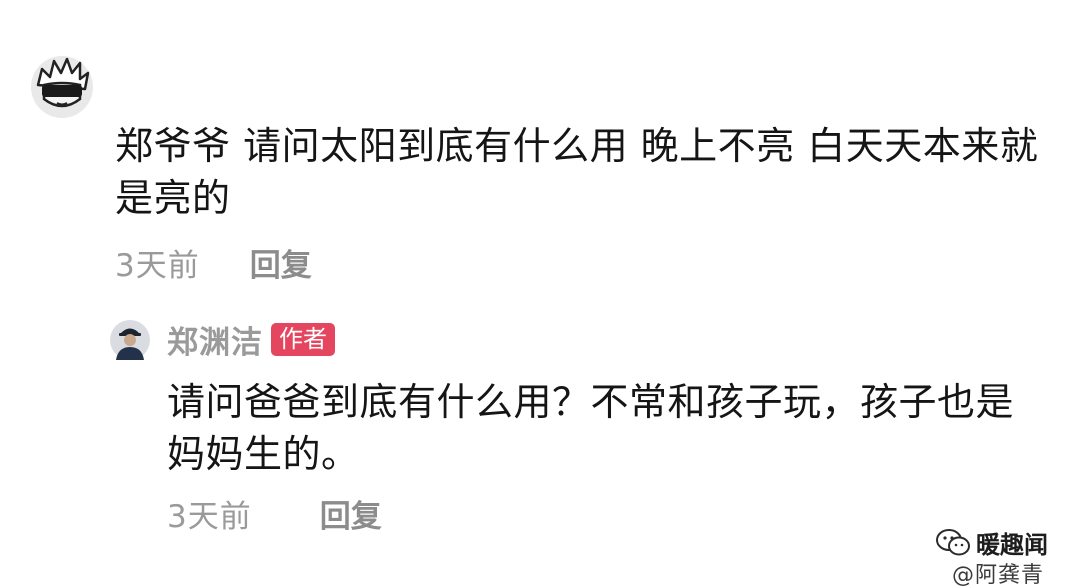 The width and height of the screenshot is (1080, 588). I want to click on comment-meta: 3天前 回复, so click(213, 266).